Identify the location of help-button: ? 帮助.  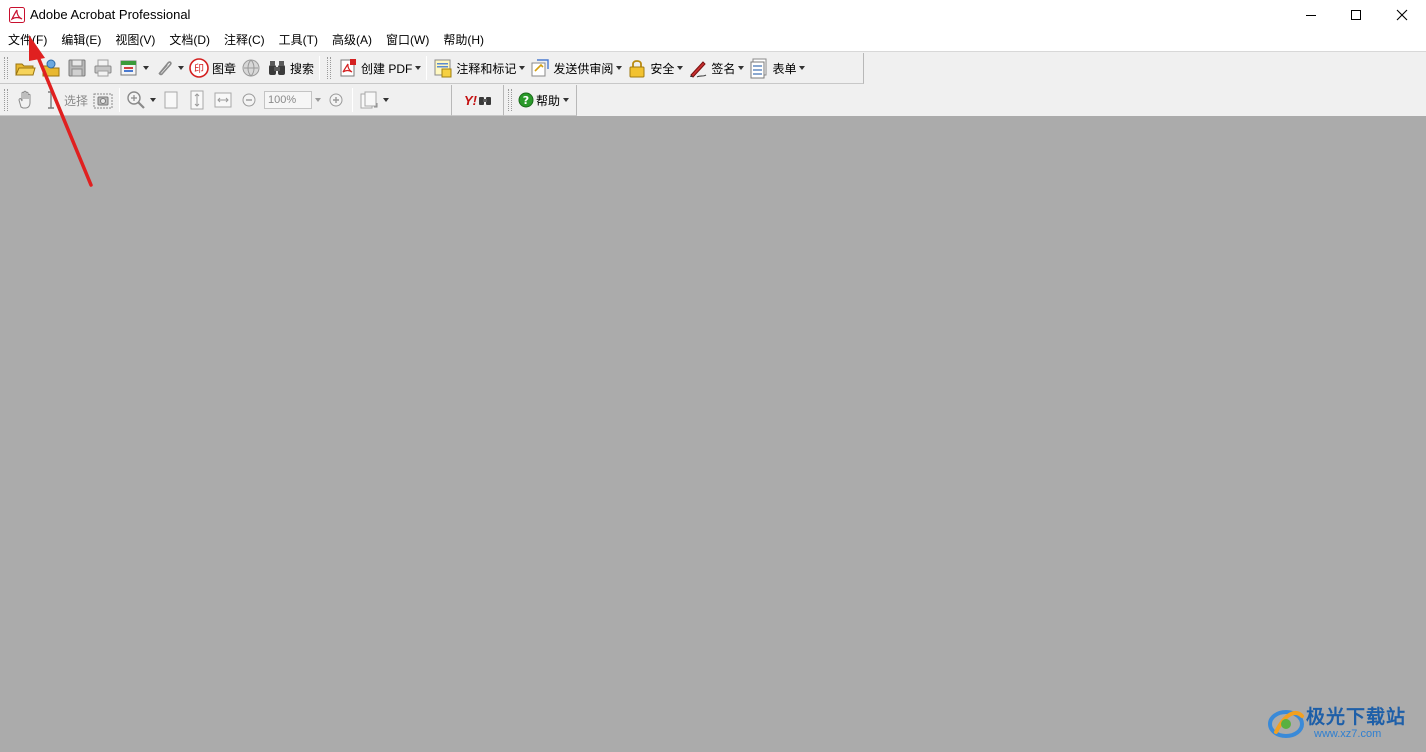
(543, 100).